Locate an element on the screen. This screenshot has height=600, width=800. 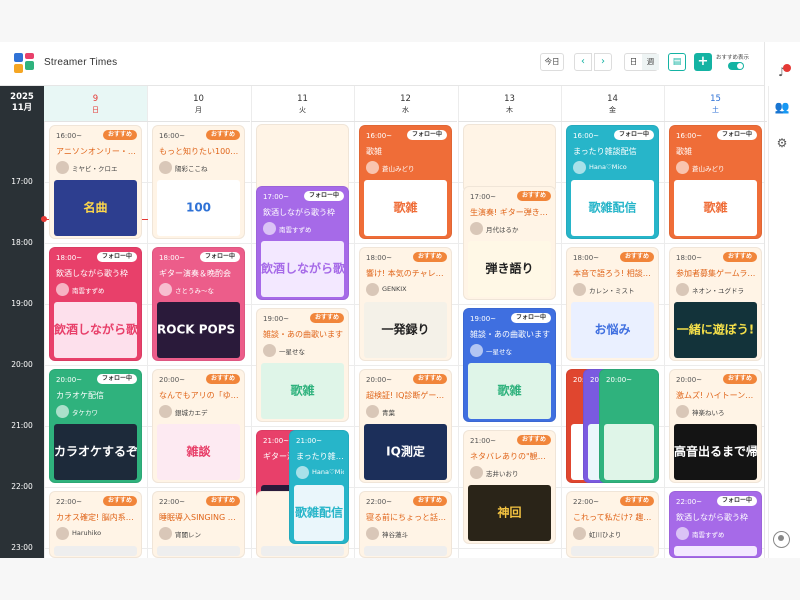
hour-gridline is located at coordinates (404, 487).